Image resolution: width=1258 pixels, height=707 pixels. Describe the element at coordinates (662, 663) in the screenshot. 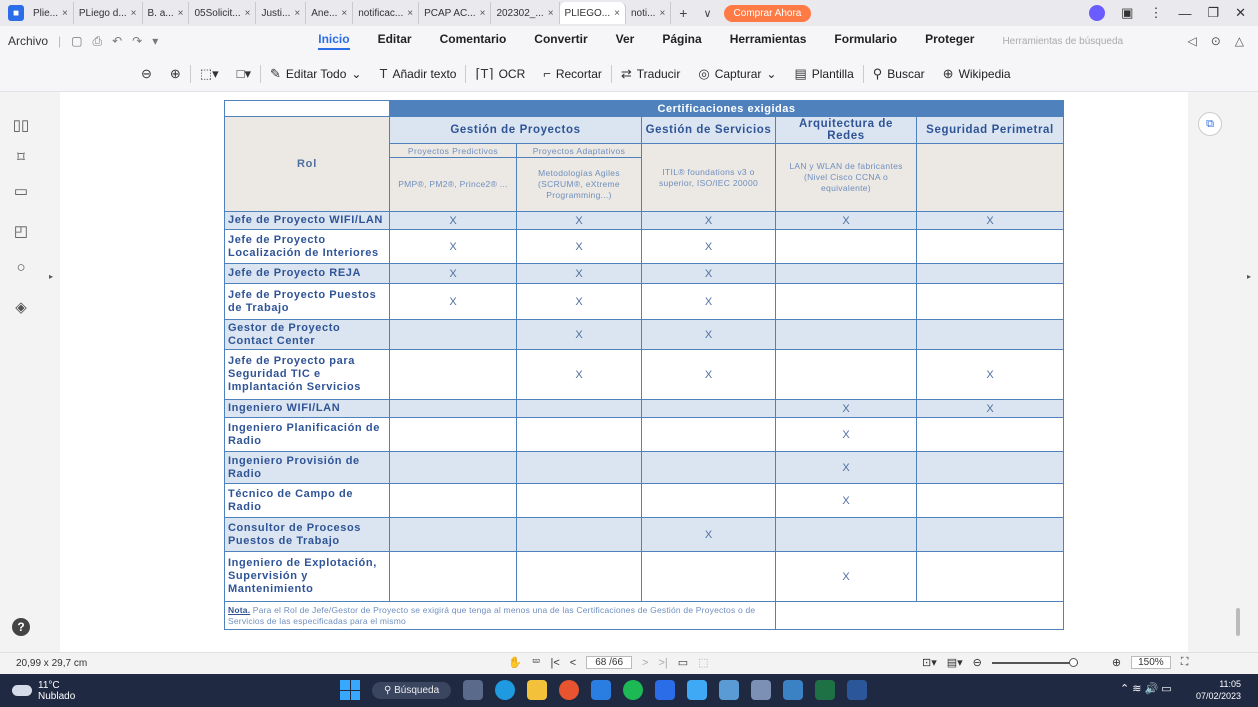

I see `last-page-icon: >|` at that location.